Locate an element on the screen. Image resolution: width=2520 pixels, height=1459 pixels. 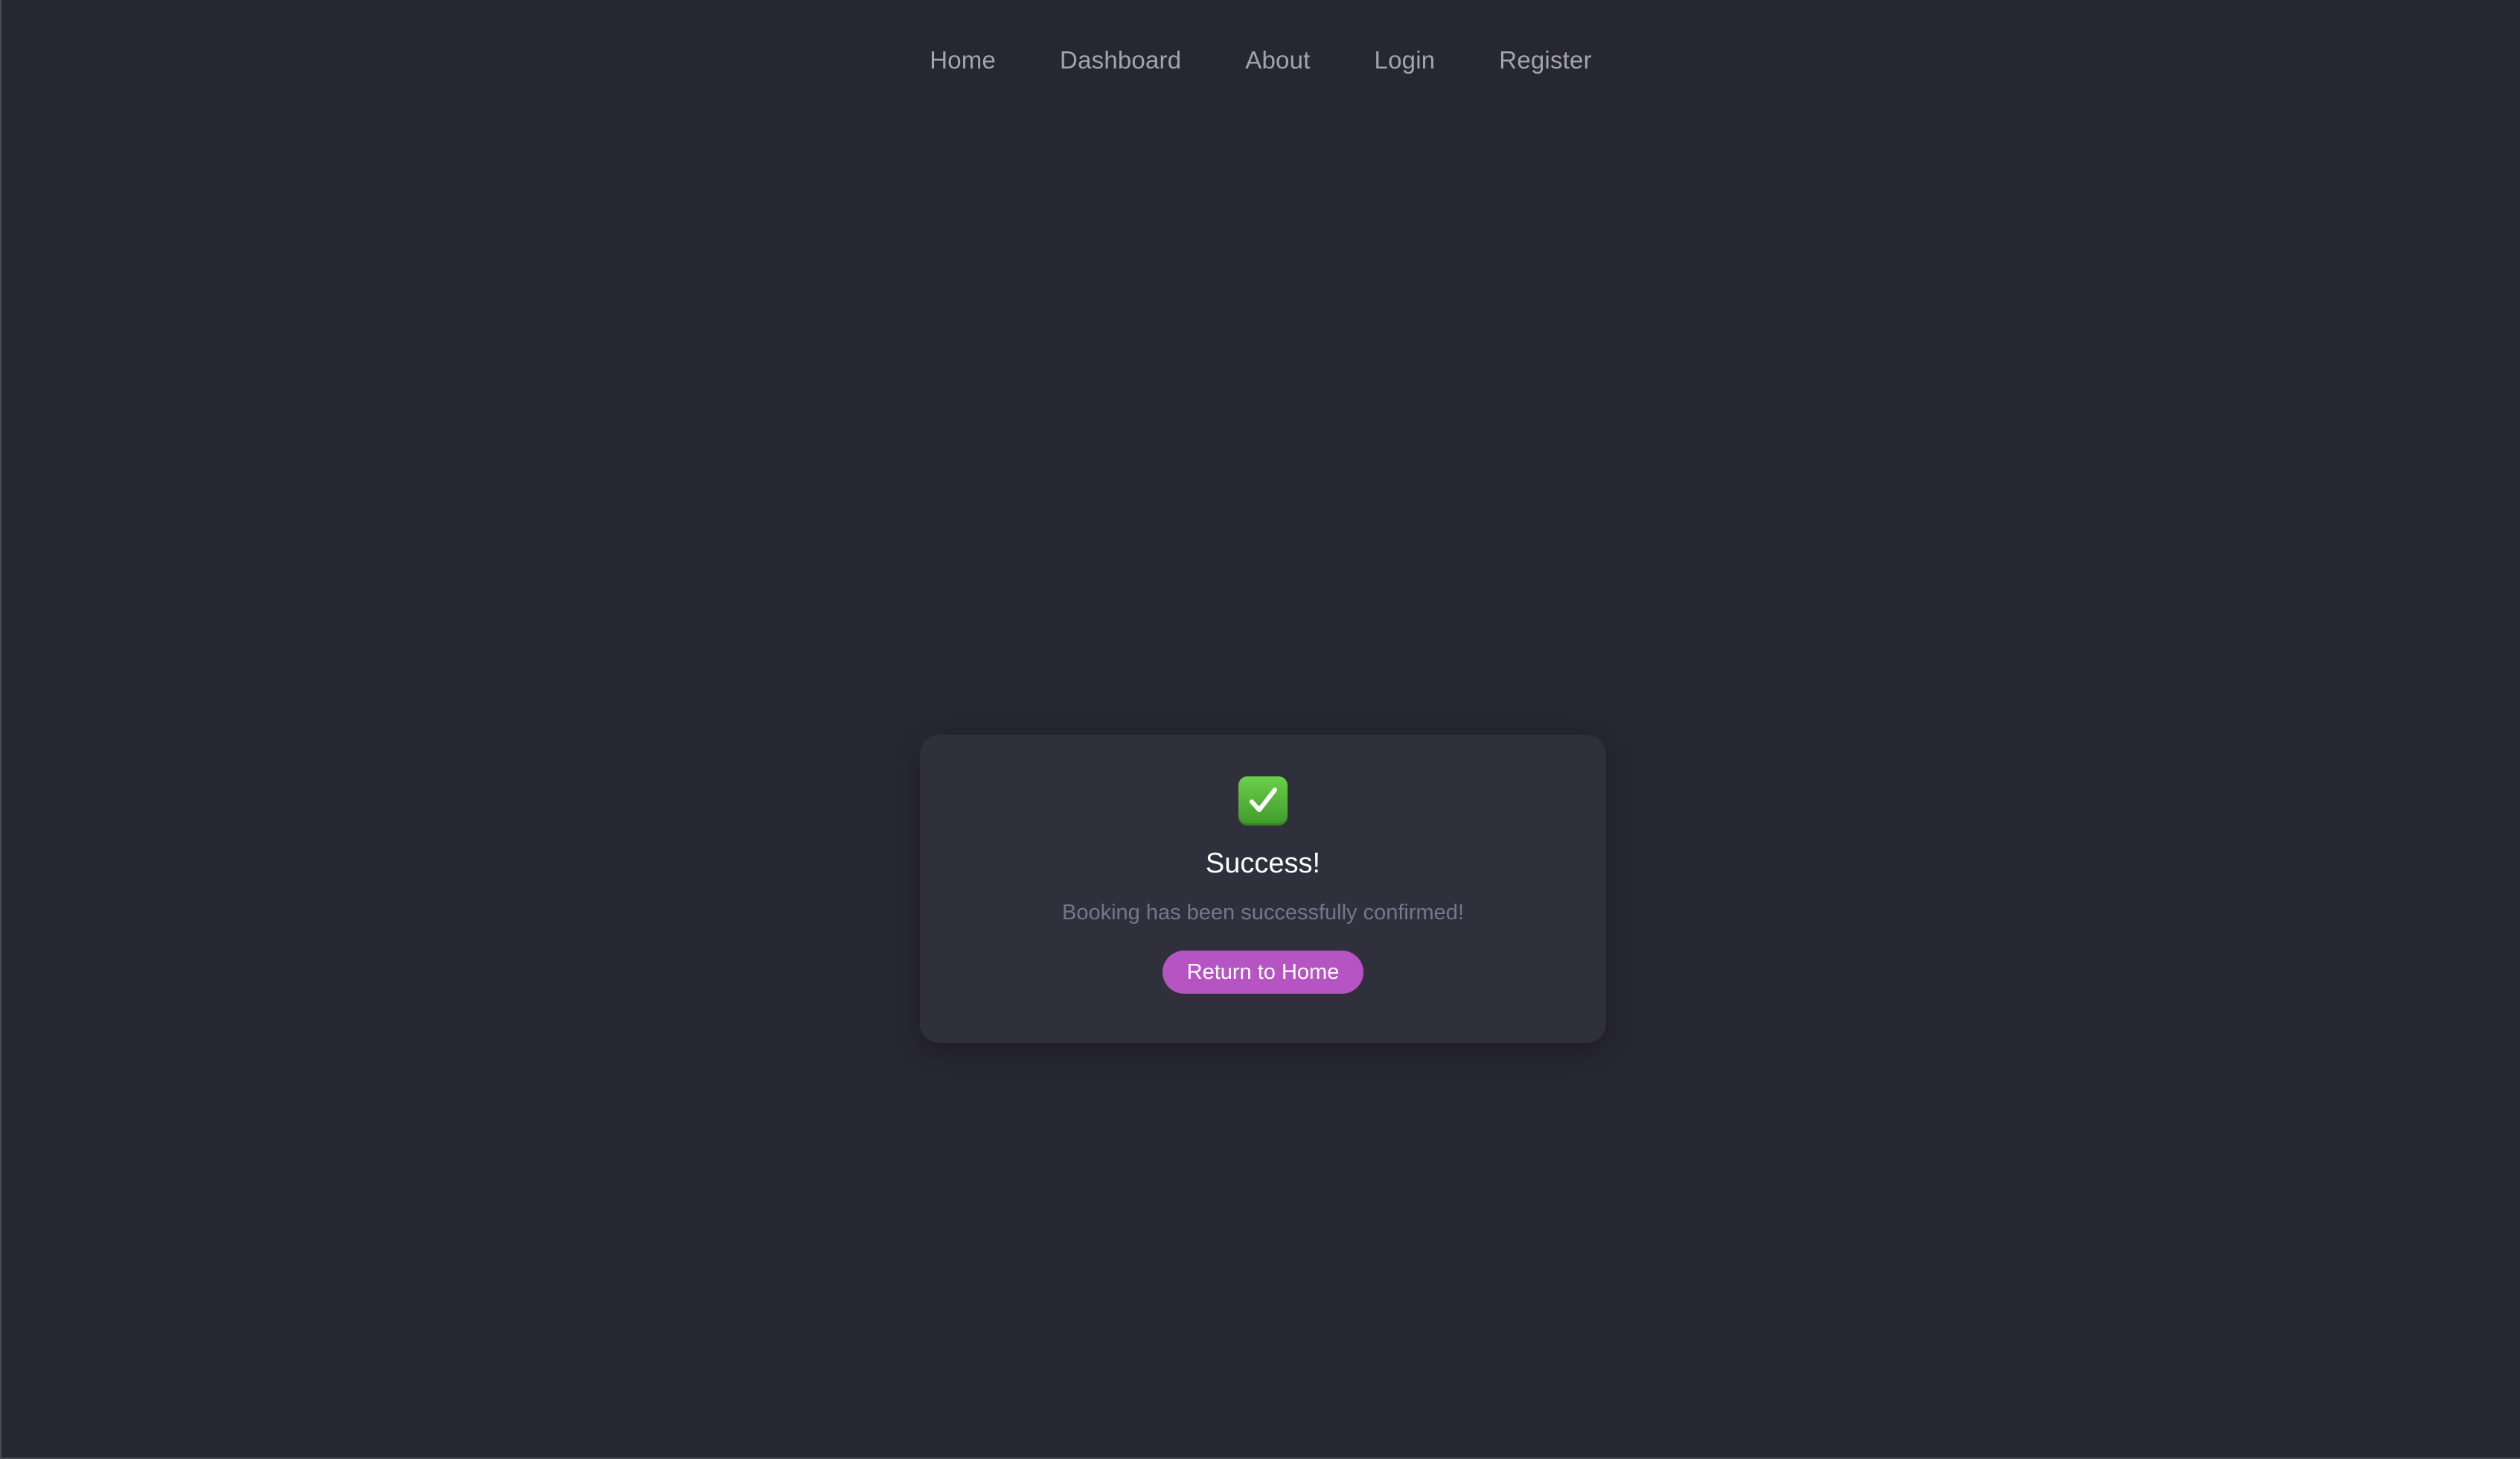
success-title: Success! is located at coordinates (1263, 863).